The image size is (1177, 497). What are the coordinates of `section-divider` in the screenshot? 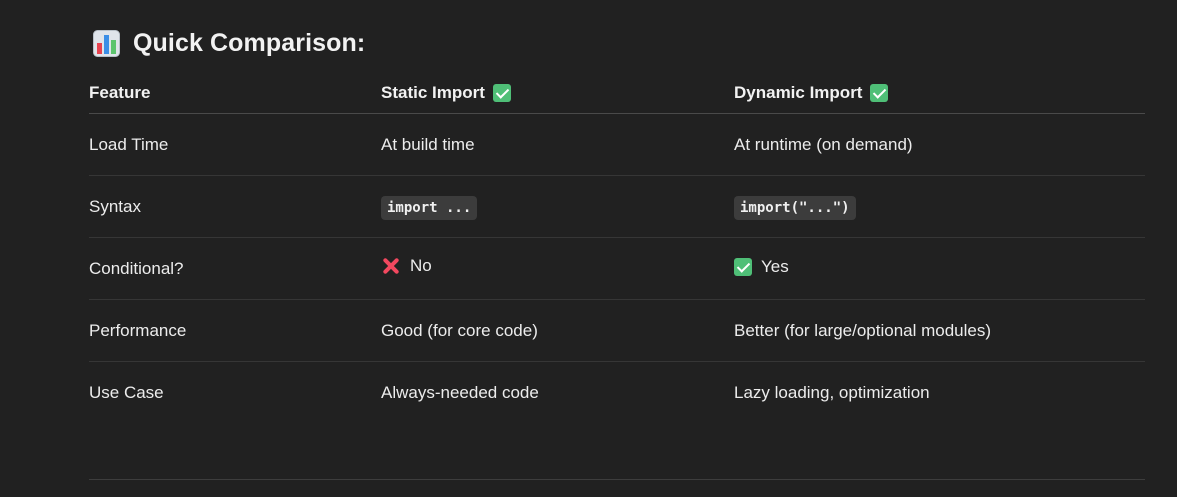 It's located at (617, 479).